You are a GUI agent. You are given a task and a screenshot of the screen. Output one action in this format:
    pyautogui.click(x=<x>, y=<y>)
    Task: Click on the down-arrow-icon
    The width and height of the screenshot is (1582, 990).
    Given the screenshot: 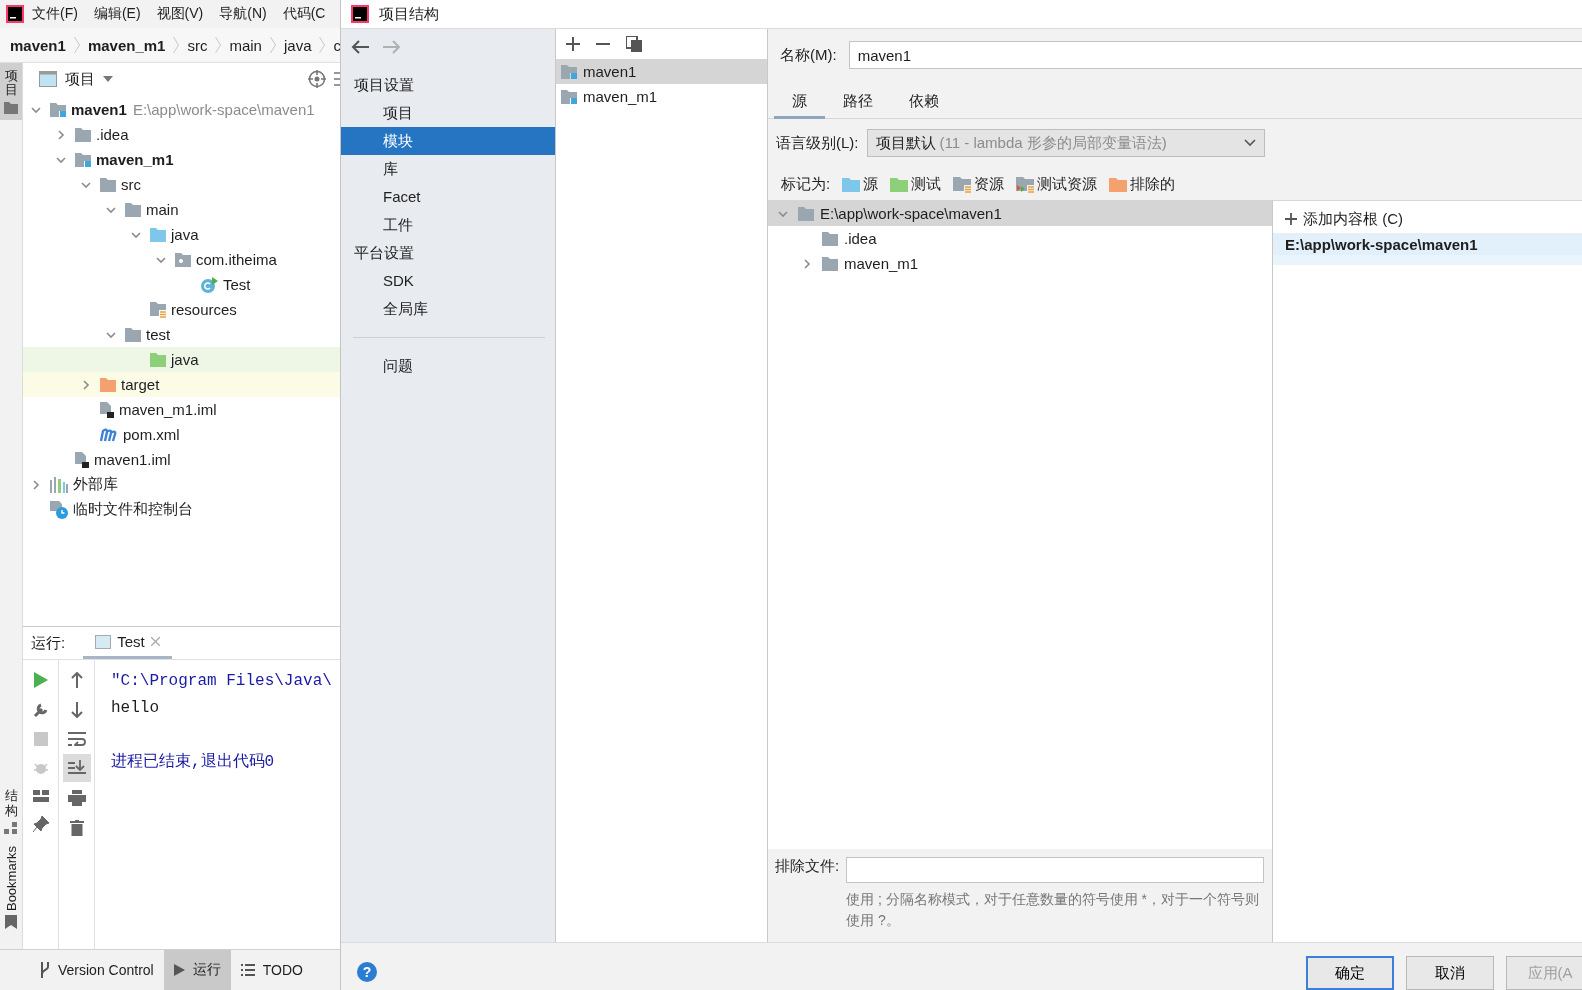 What is the action you would take?
    pyautogui.click(x=76, y=710)
    